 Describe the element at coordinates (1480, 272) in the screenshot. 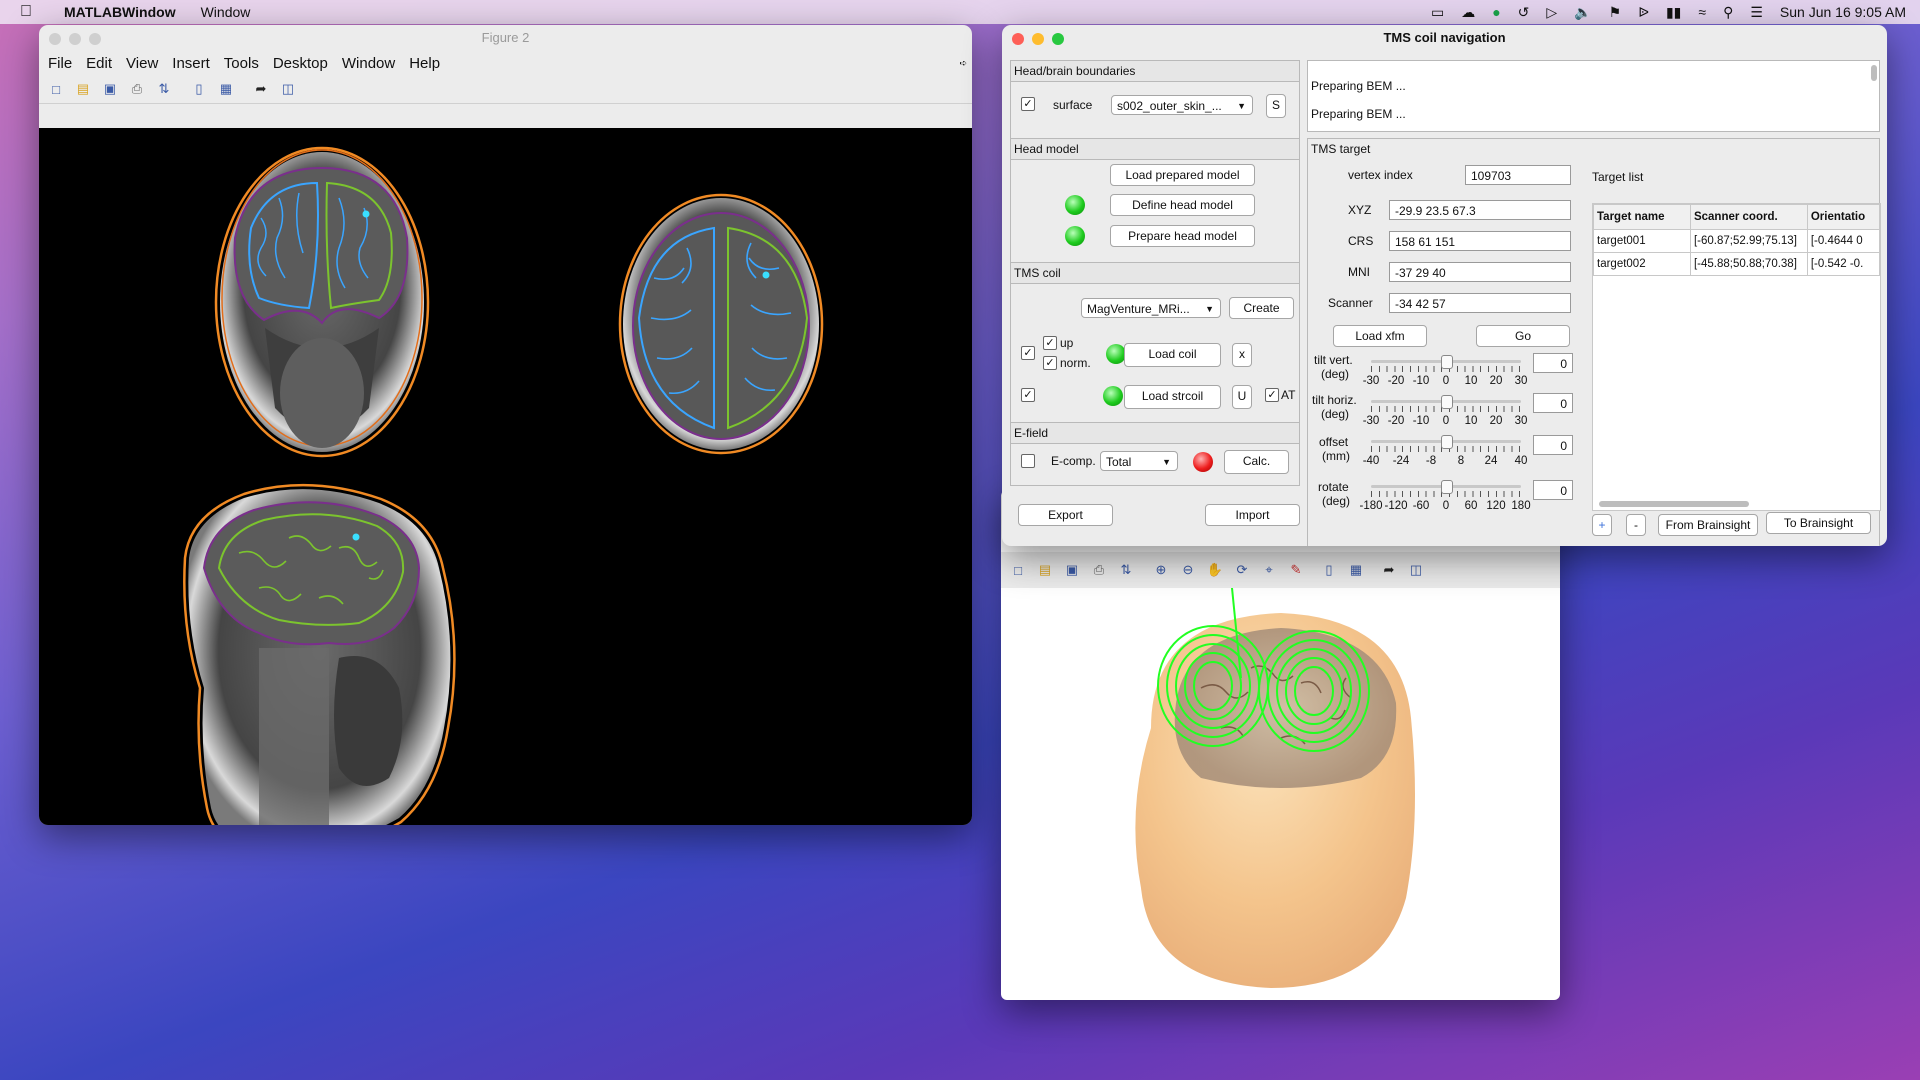

I see `mni-field: -37 29 40` at that location.